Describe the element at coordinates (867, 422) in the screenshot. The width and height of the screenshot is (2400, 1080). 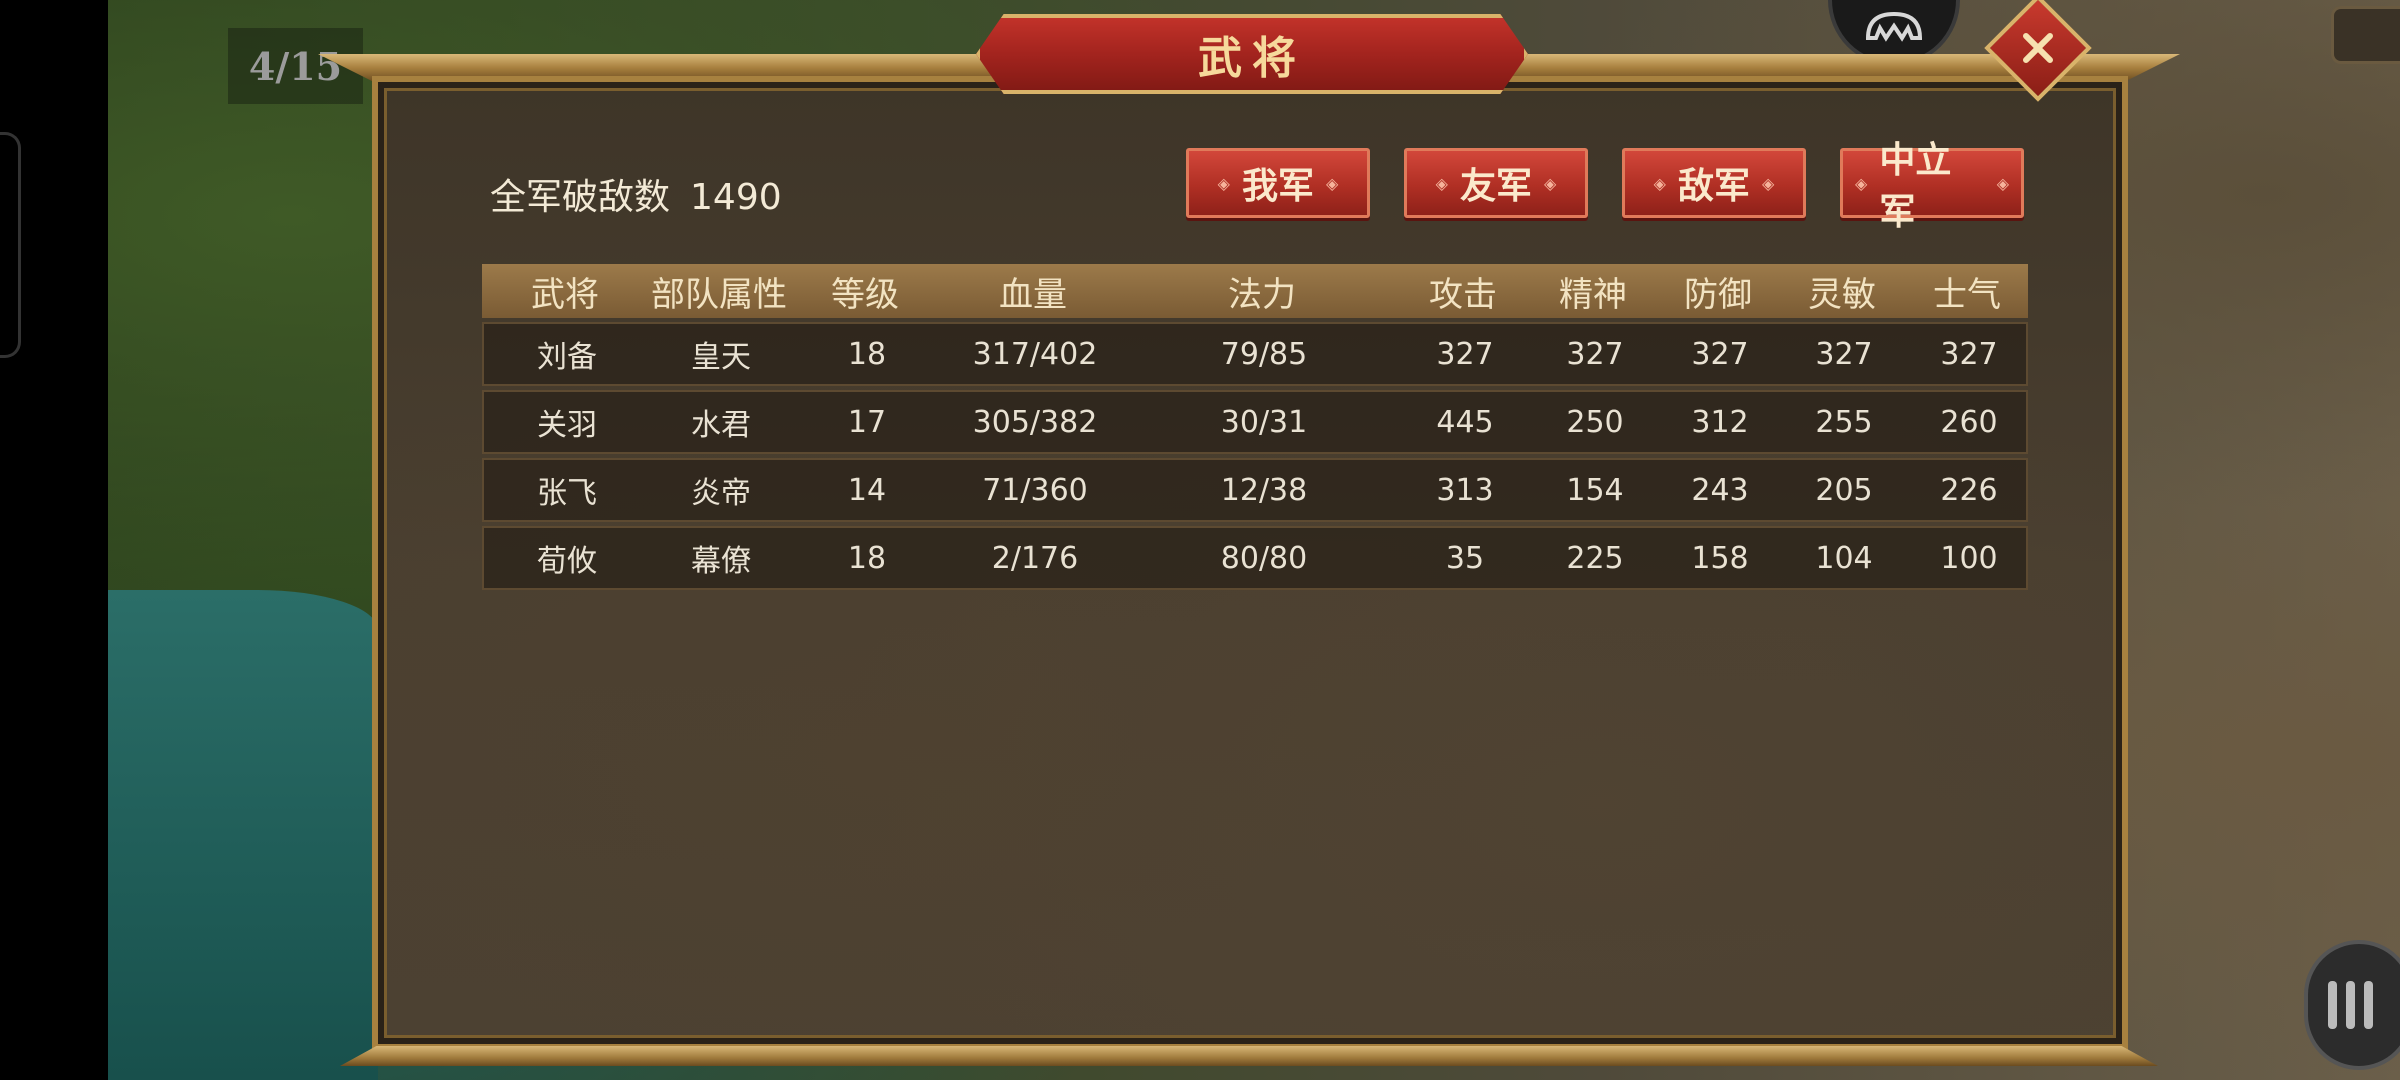
I see `level: 17` at that location.